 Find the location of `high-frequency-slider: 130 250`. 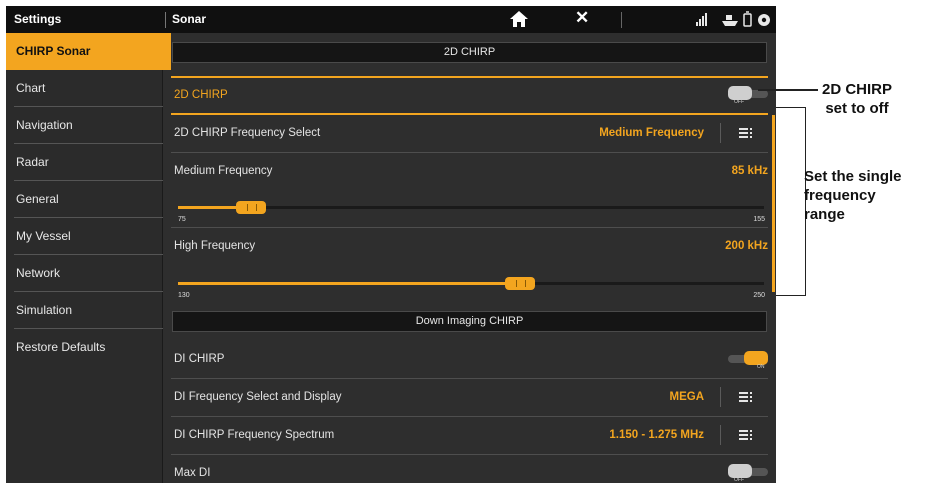

high-frequency-slider: 130 250 is located at coordinates (473, 290).